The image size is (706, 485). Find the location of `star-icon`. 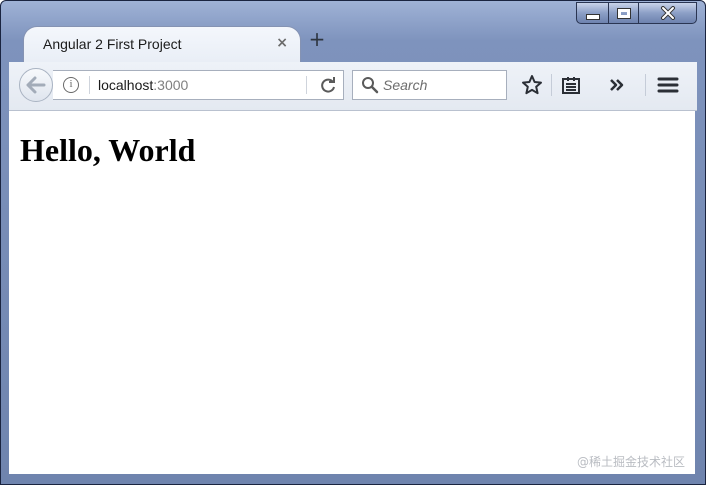

star-icon is located at coordinates (532, 85).